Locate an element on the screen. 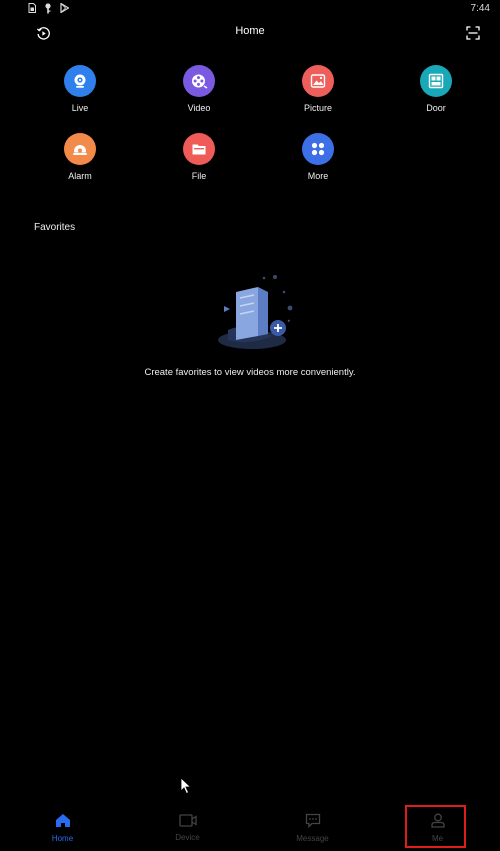  nav-device: Device is located at coordinates (187, 826).